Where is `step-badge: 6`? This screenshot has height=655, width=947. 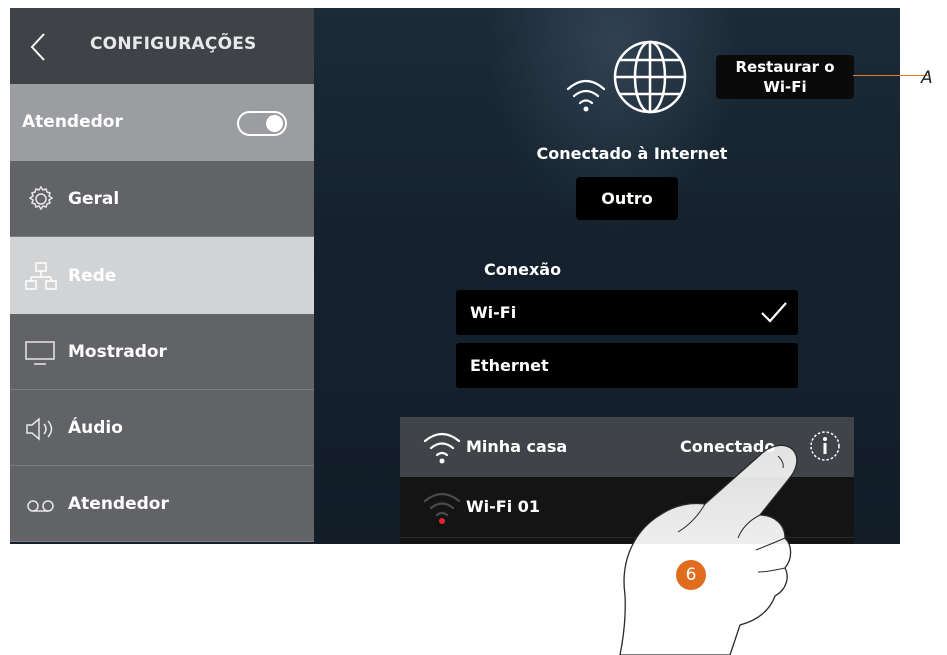 step-badge: 6 is located at coordinates (691, 575).